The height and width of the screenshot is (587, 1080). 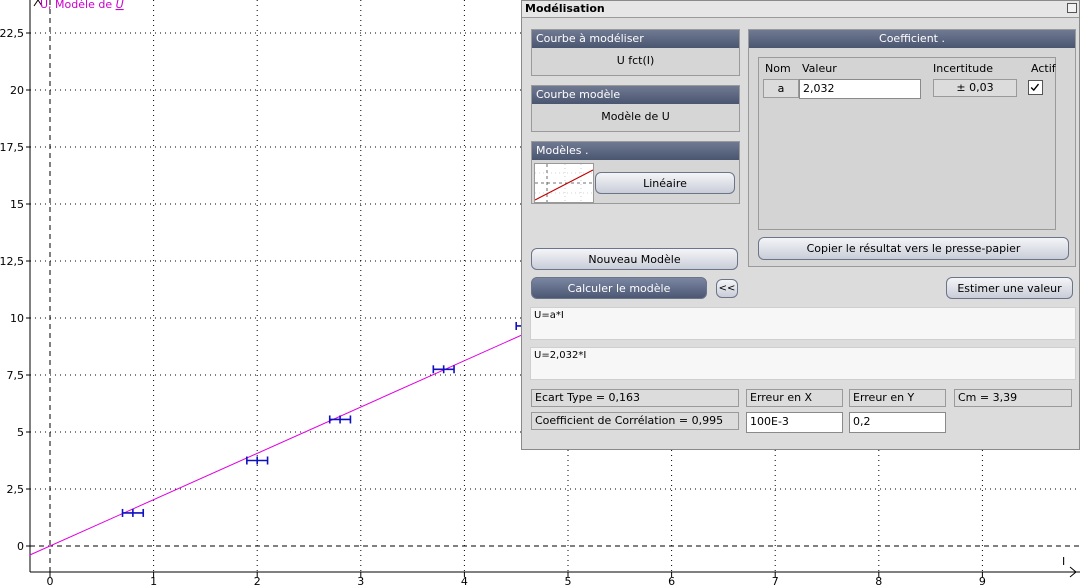 What do you see at coordinates (963, 68) in the screenshot?
I see `col-uncertainty-header: Incertitude` at bounding box center [963, 68].